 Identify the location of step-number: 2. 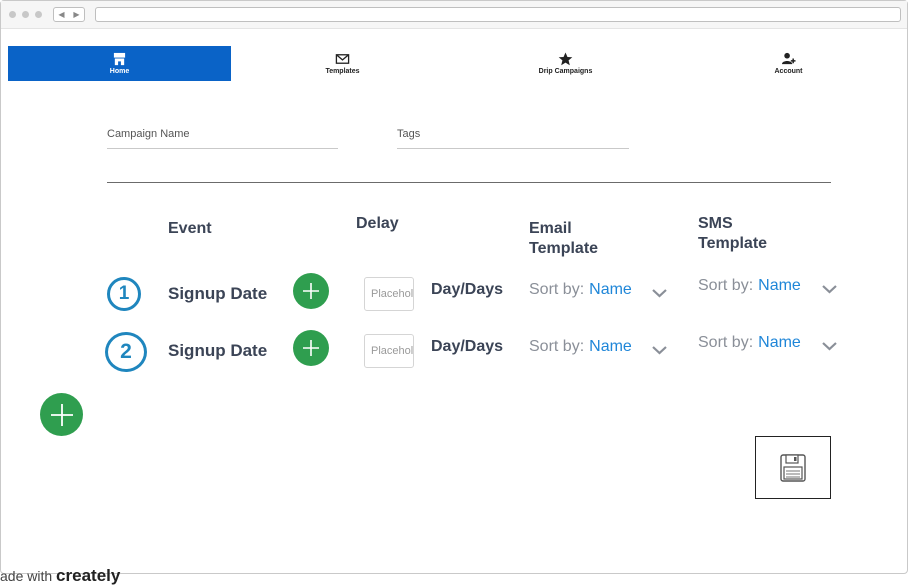
(126, 351).